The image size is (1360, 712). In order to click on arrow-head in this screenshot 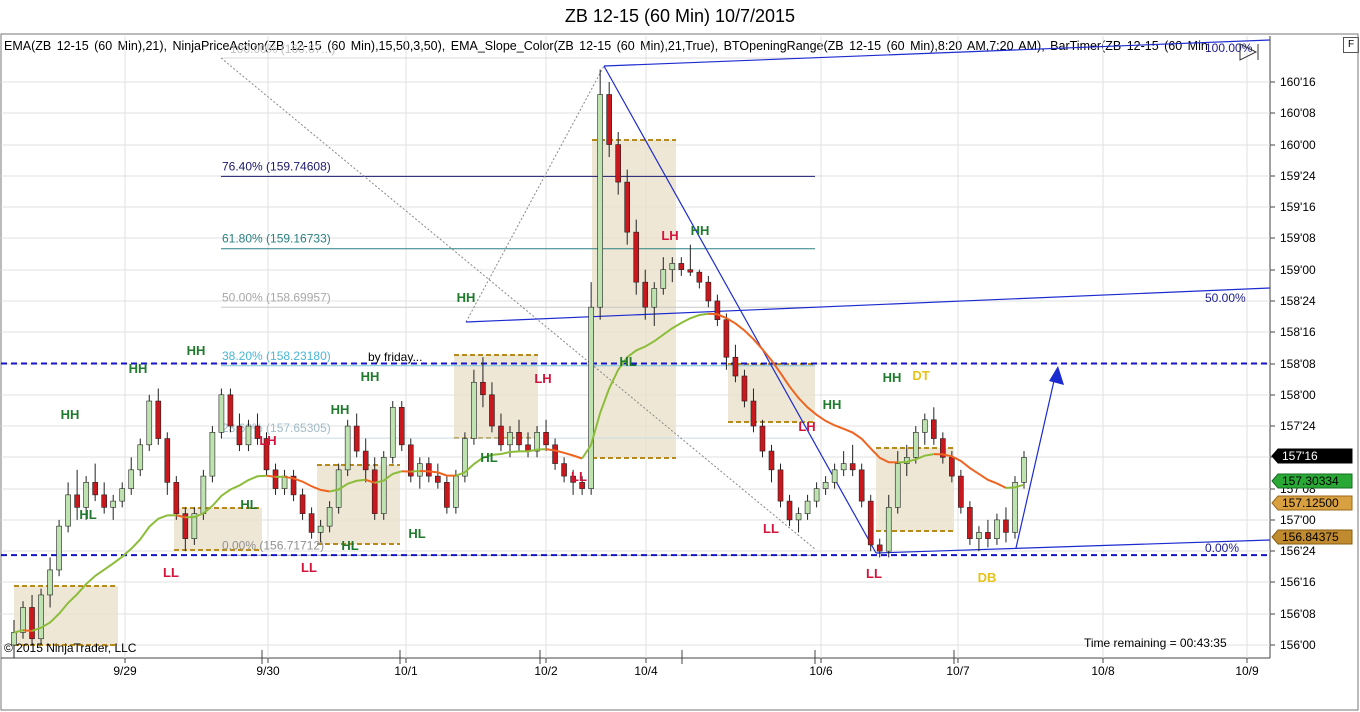, I will do `click(1056, 375)`.